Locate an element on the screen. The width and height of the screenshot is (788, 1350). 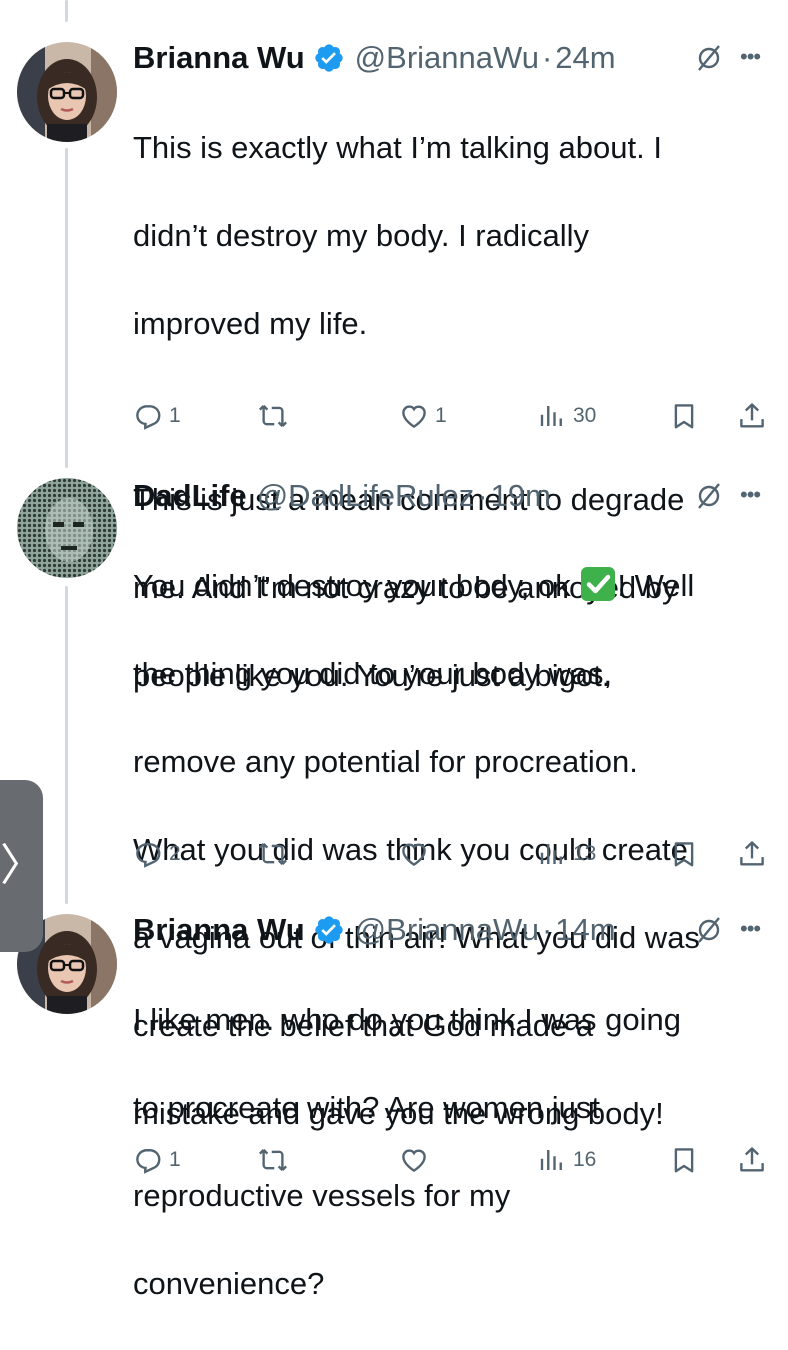
tweet-text-line: reproductive vessels for my is located at coordinates (322, 1195).